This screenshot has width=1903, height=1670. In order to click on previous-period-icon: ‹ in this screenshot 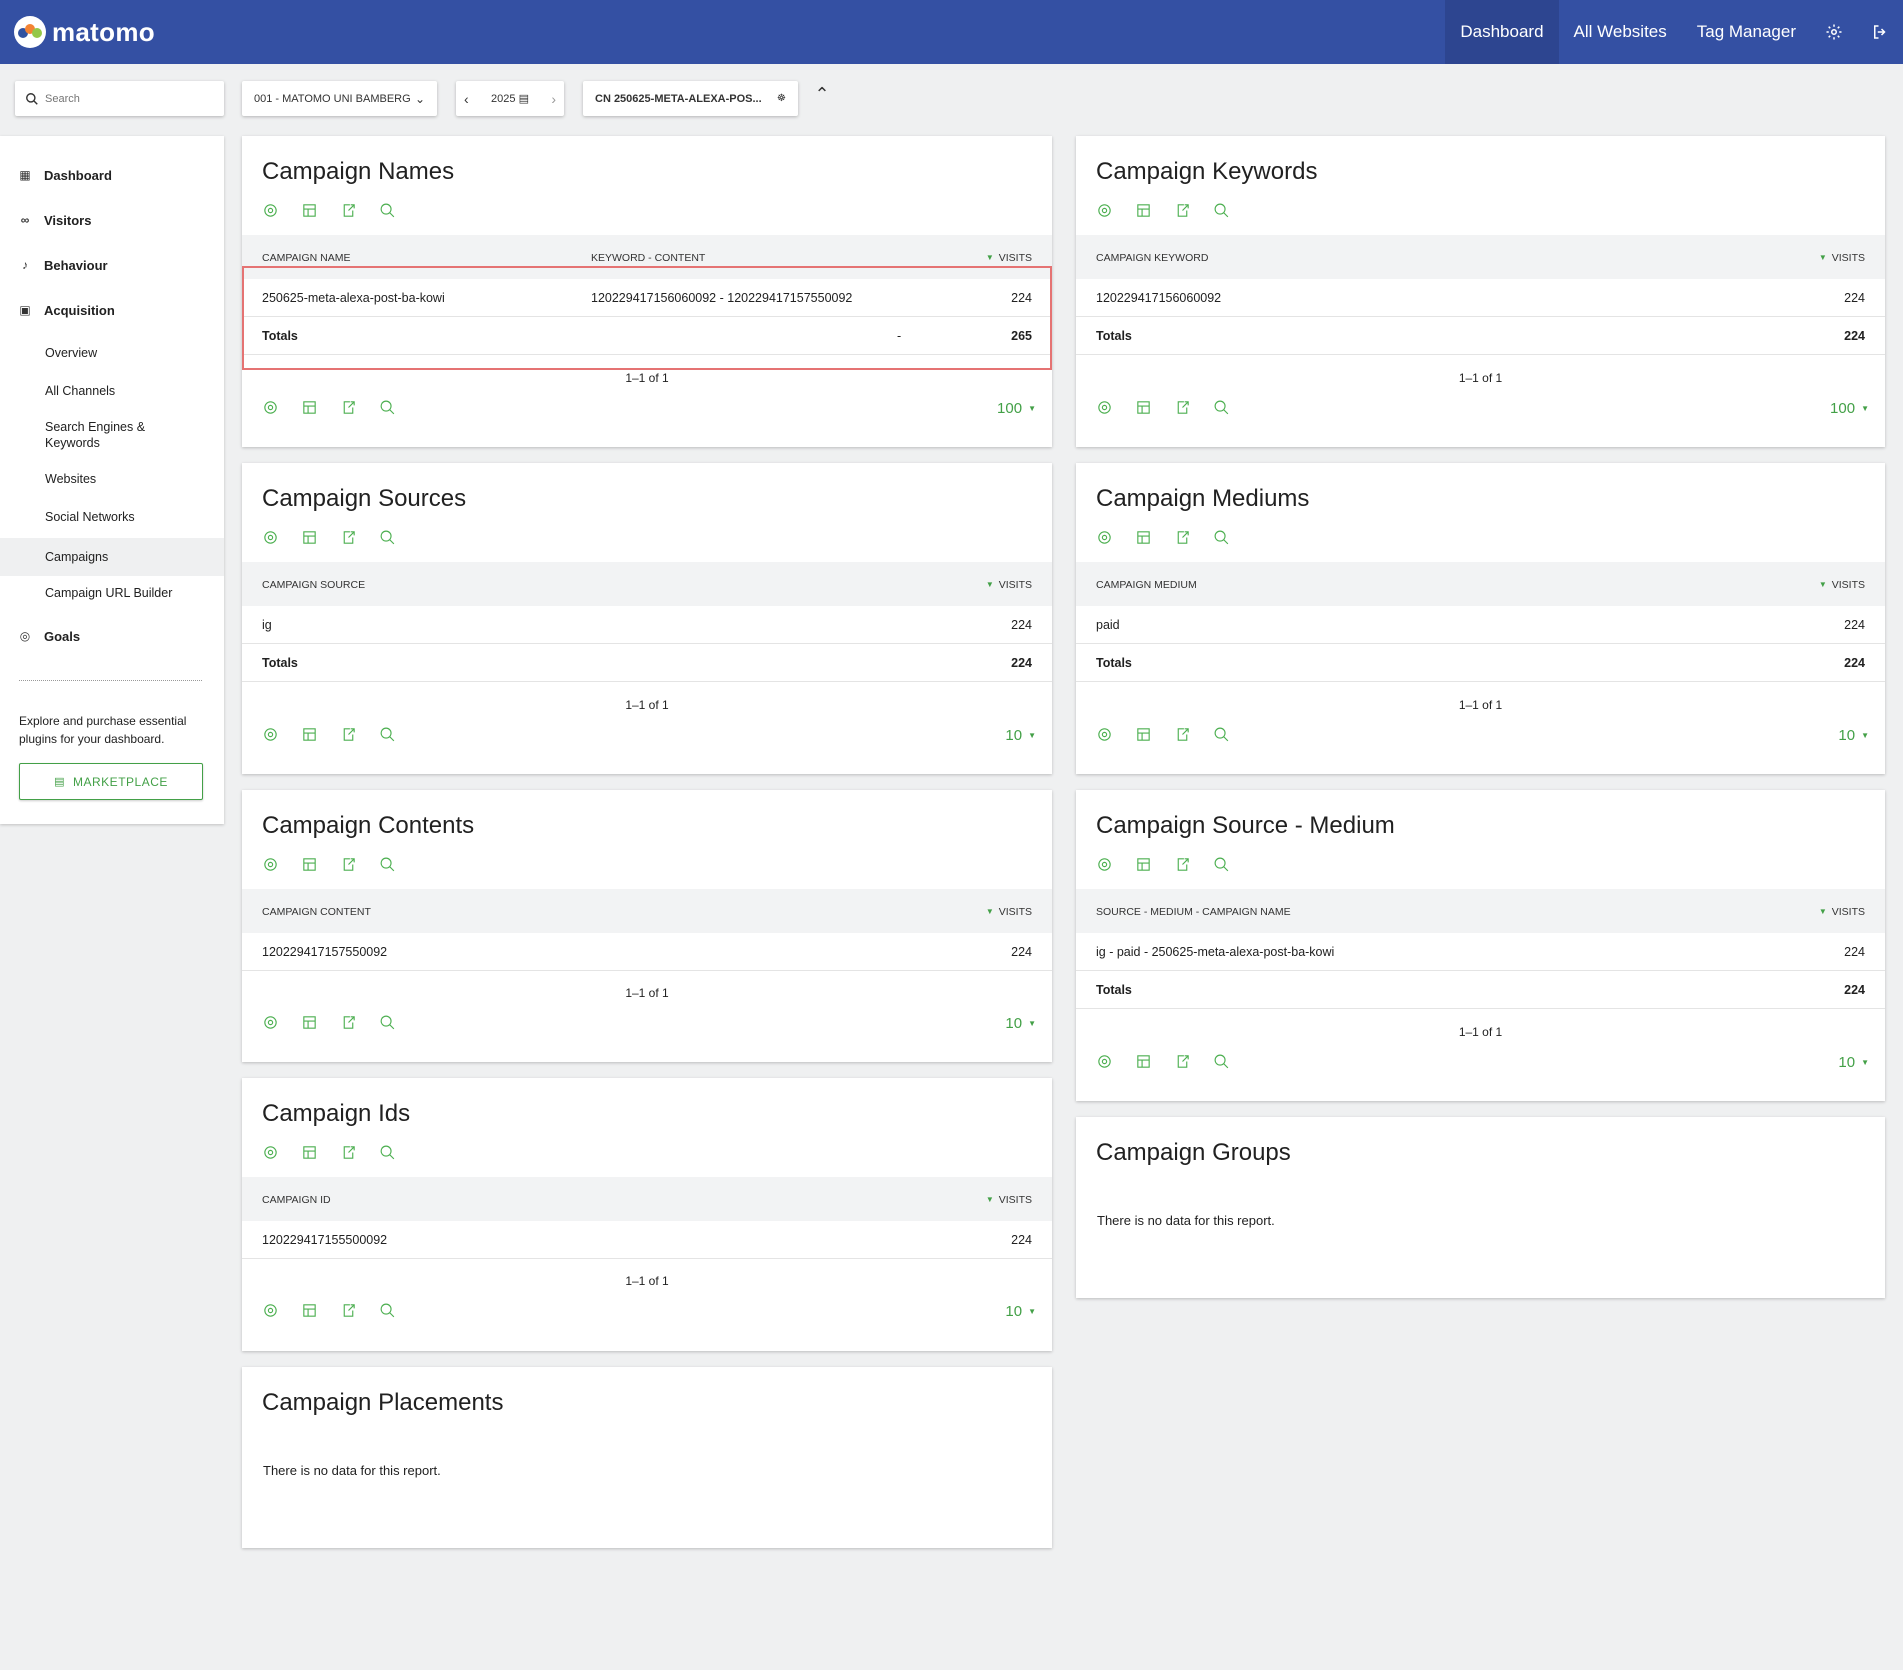, I will do `click(466, 99)`.